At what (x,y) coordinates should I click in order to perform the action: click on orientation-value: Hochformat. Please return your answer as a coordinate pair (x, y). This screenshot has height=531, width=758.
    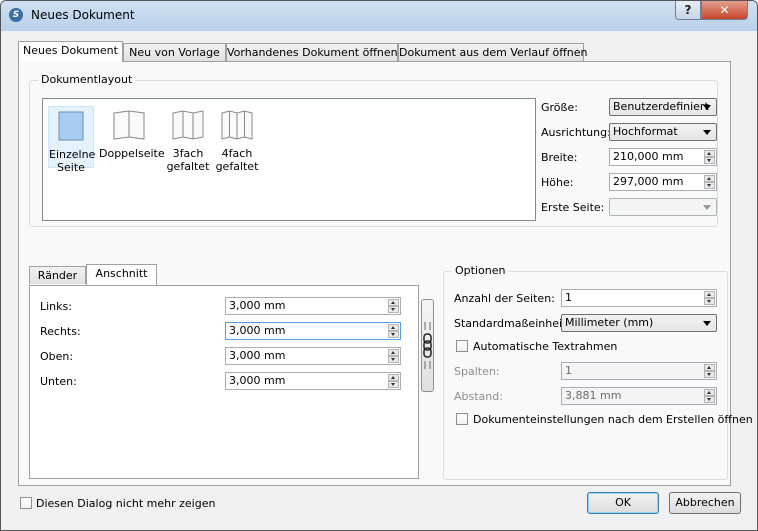
    Looking at the image, I should click on (645, 131).